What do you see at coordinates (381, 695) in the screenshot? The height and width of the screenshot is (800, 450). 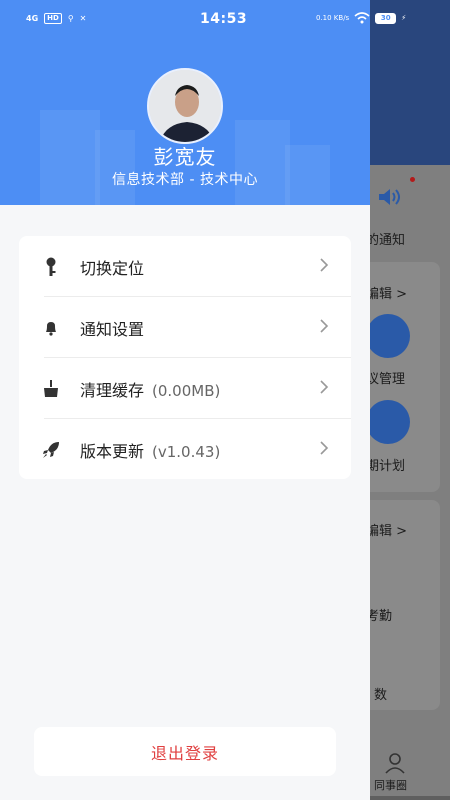 I see `background-count-label: 数` at bounding box center [381, 695].